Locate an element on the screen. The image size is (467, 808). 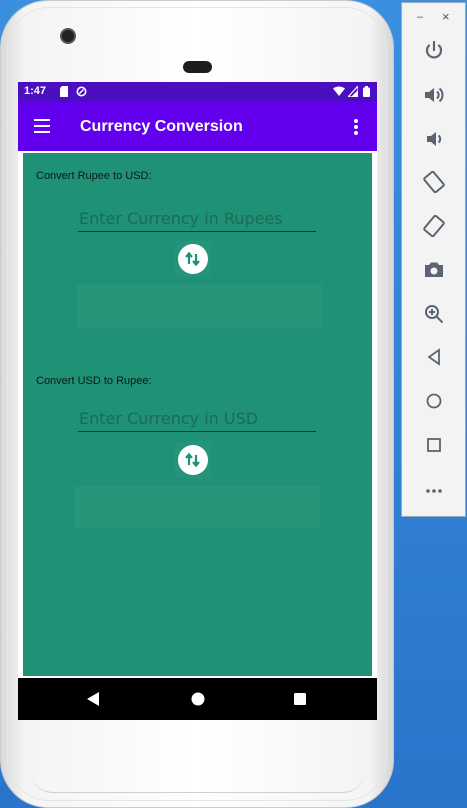
usd-to-rupee-label: Convert USD to Rupee: is located at coordinates (94, 381).